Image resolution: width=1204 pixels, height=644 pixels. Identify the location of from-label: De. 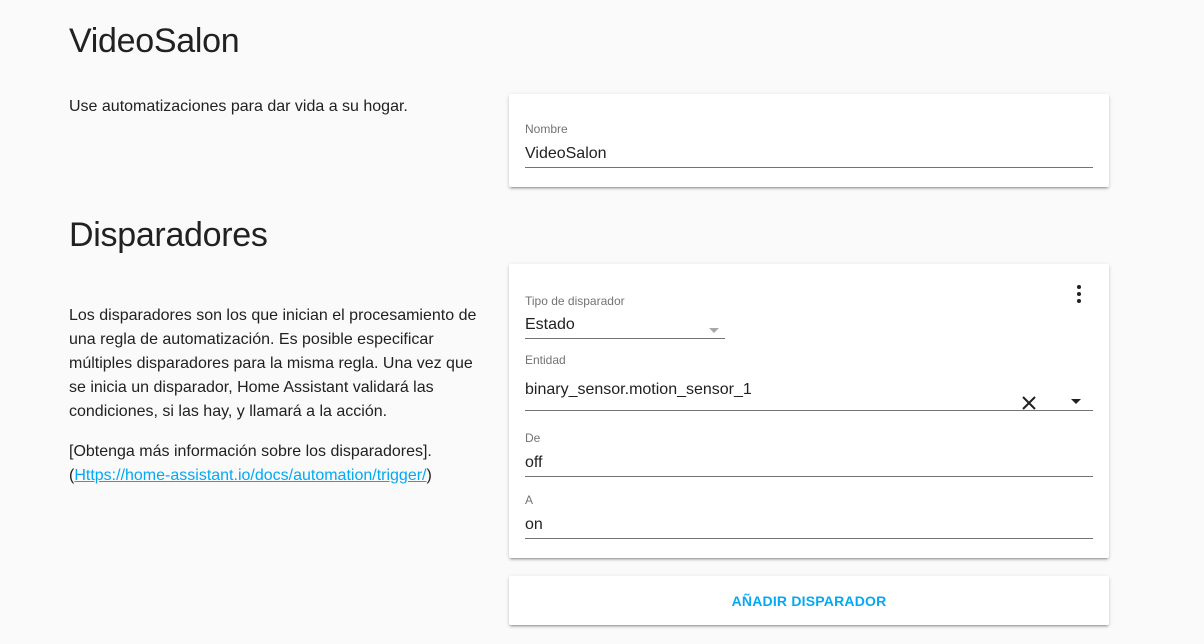
(533, 438).